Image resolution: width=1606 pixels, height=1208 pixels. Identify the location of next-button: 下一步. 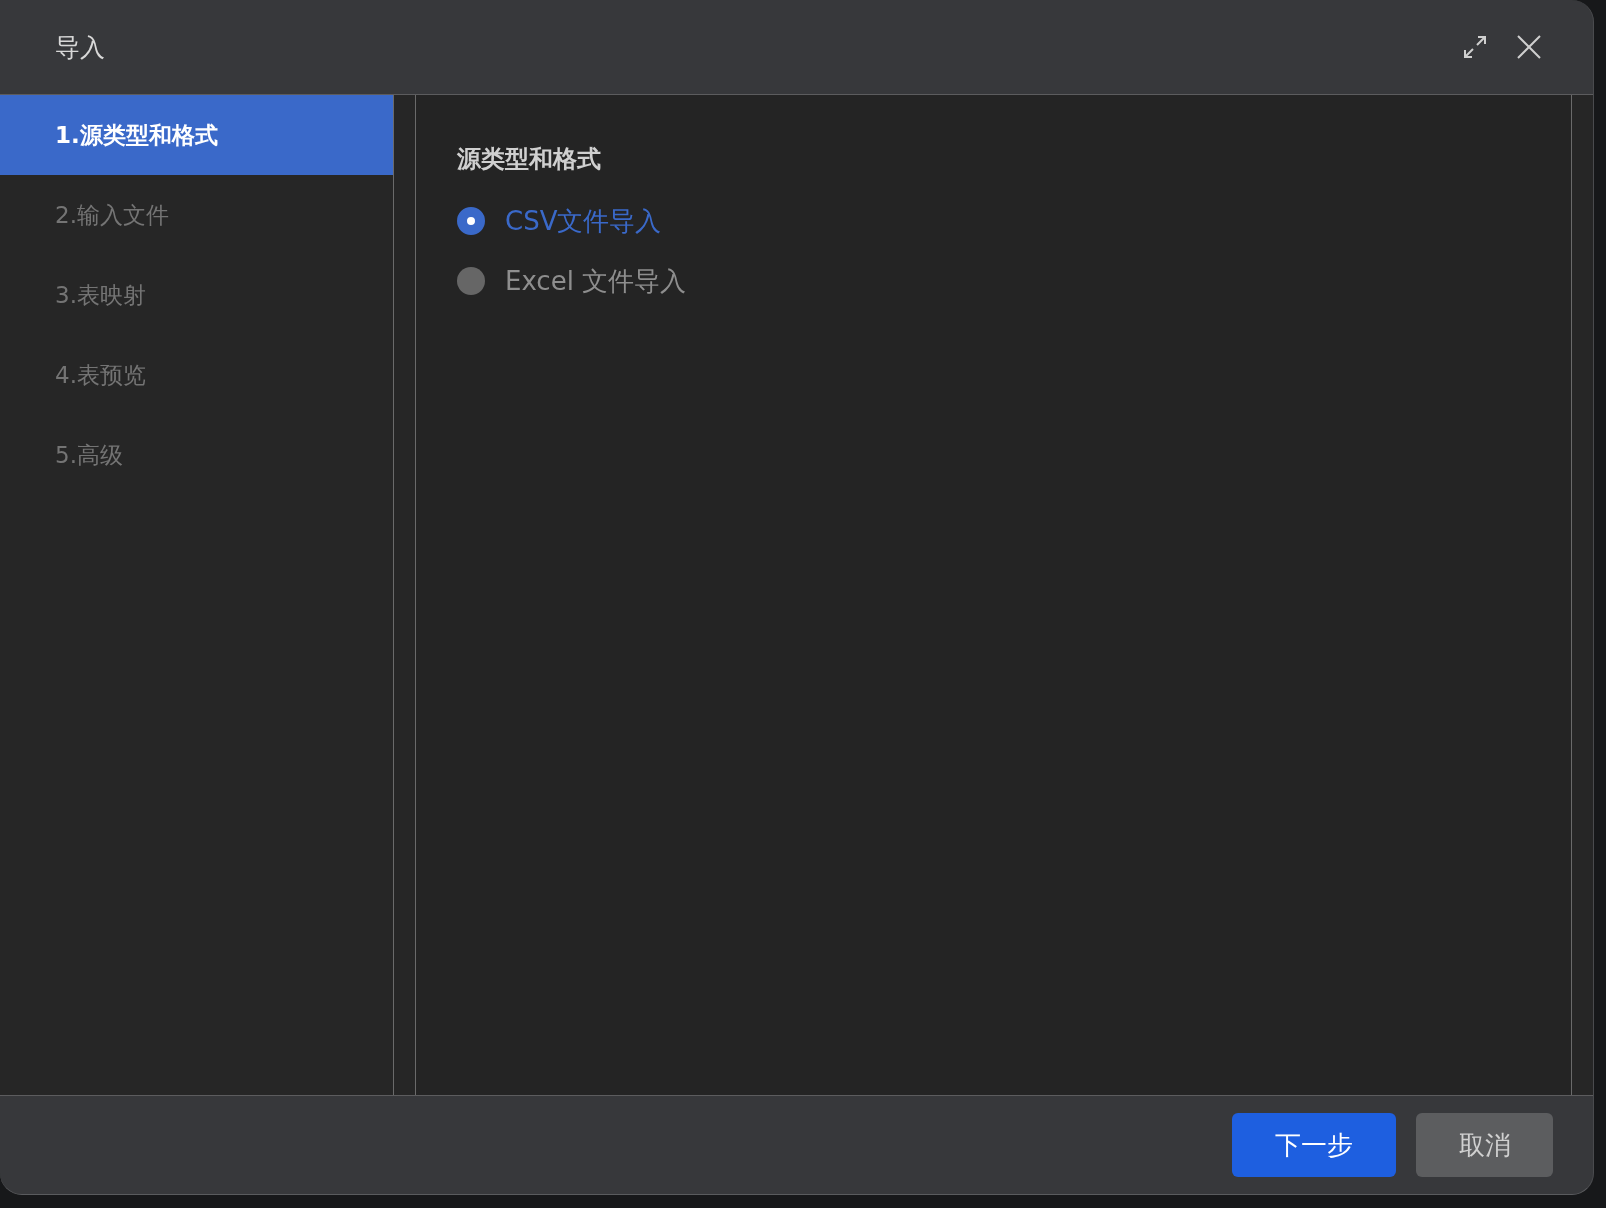
(1314, 1145).